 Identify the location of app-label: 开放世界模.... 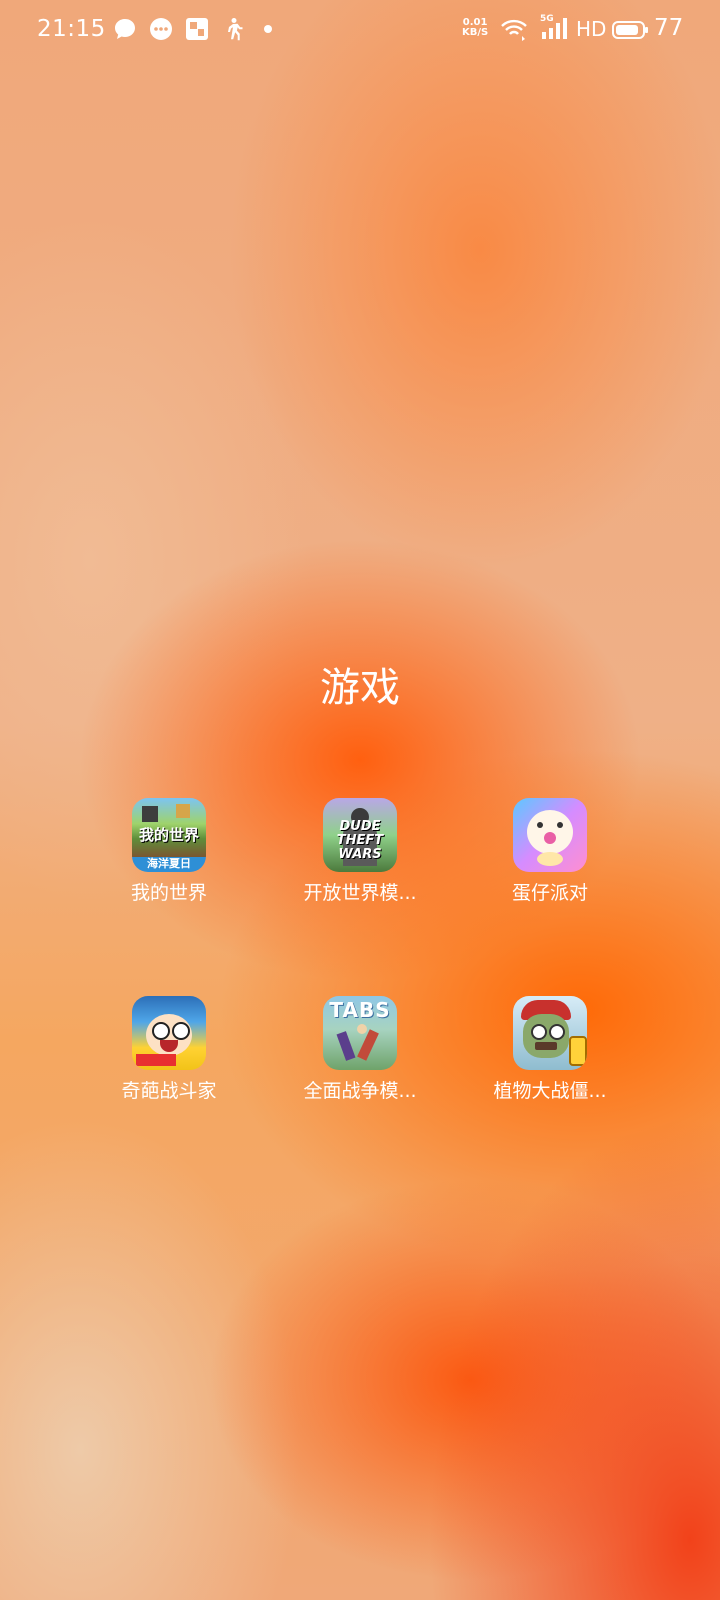
(360, 893).